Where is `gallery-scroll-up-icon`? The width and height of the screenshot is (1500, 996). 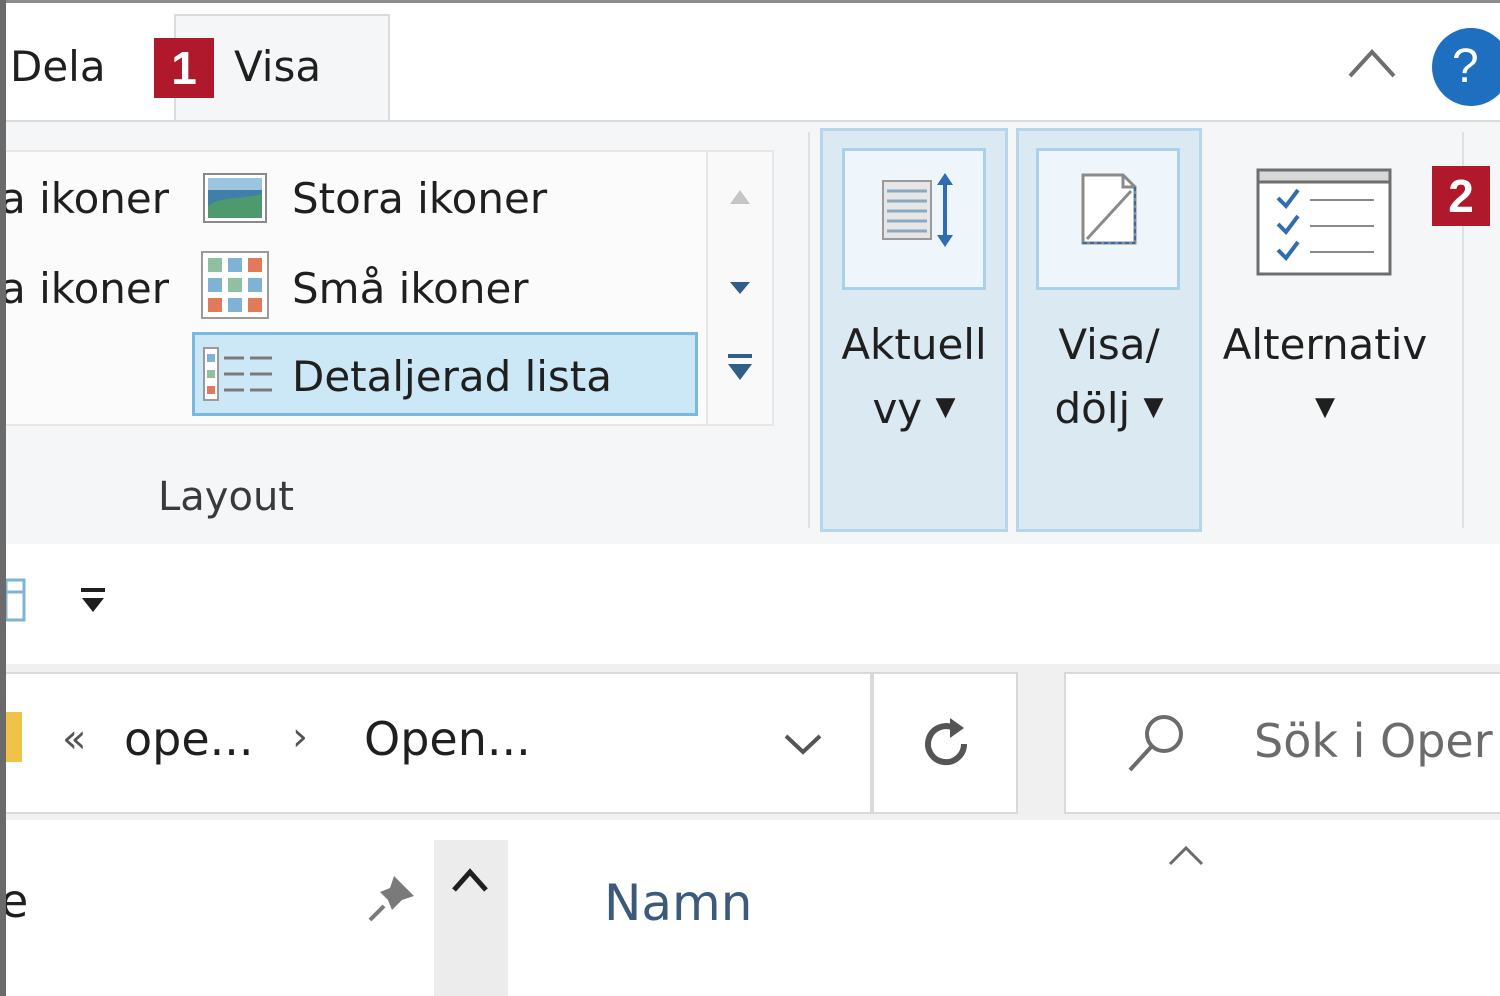
gallery-scroll-up-icon is located at coordinates (740, 196).